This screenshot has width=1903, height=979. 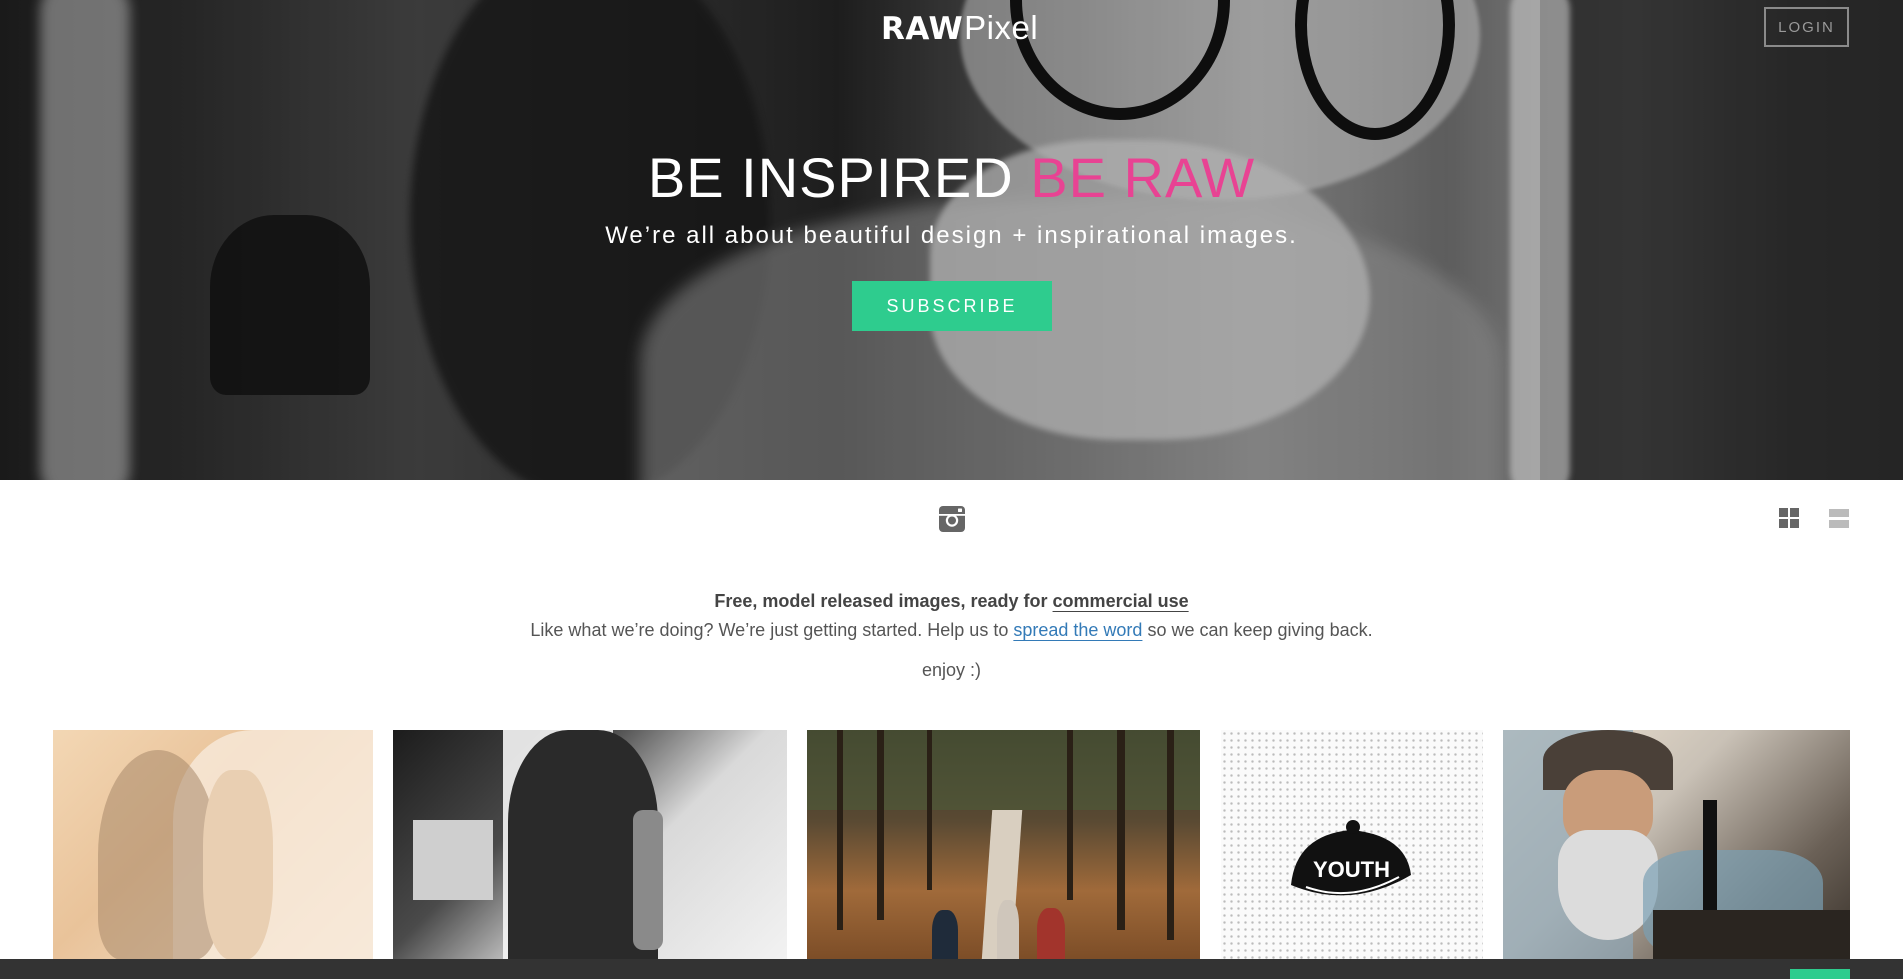 What do you see at coordinates (1676, 845) in the screenshot?
I see `gallery-image-bearded-craftsman` at bounding box center [1676, 845].